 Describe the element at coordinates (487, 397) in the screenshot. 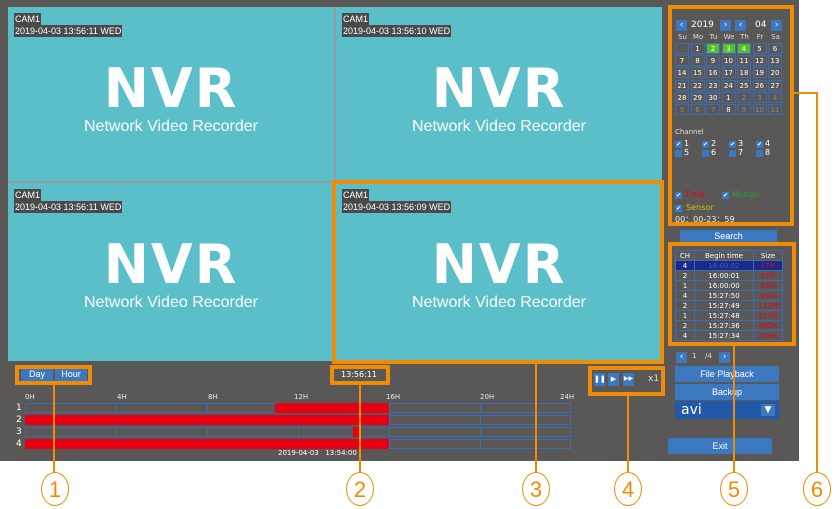

I see `hour-label: 20H` at that location.